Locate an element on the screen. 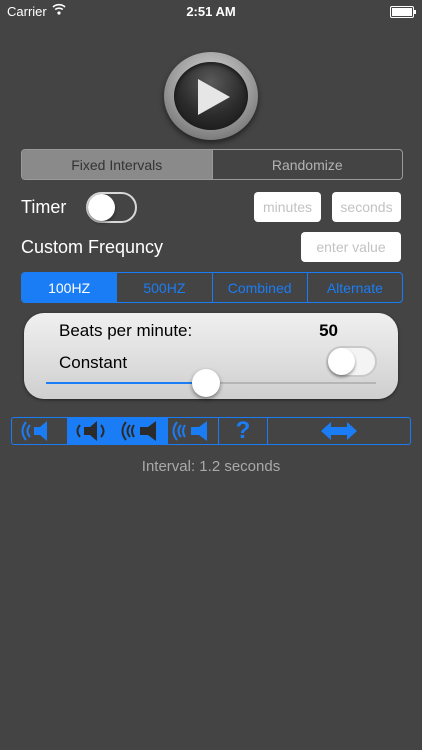  play-button is located at coordinates (211, 96).